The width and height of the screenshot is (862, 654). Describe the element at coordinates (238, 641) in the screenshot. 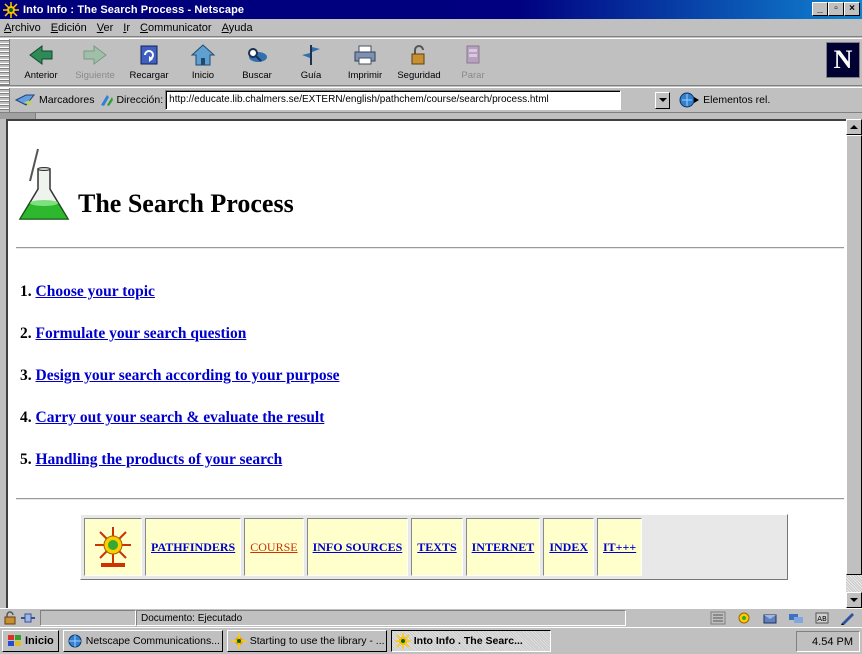

I see `starting-library-icon` at that location.